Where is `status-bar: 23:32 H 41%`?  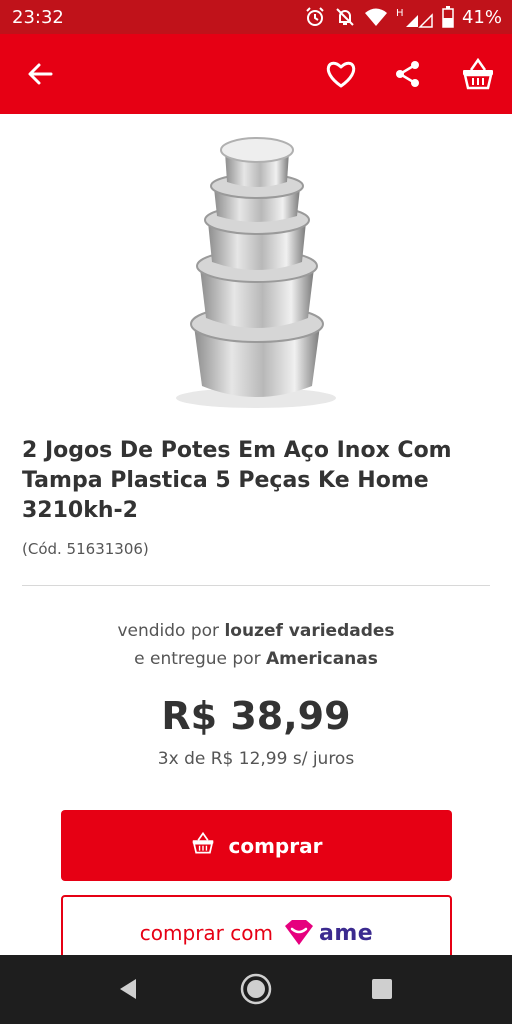
status-bar: 23:32 H 41% is located at coordinates (256, 17).